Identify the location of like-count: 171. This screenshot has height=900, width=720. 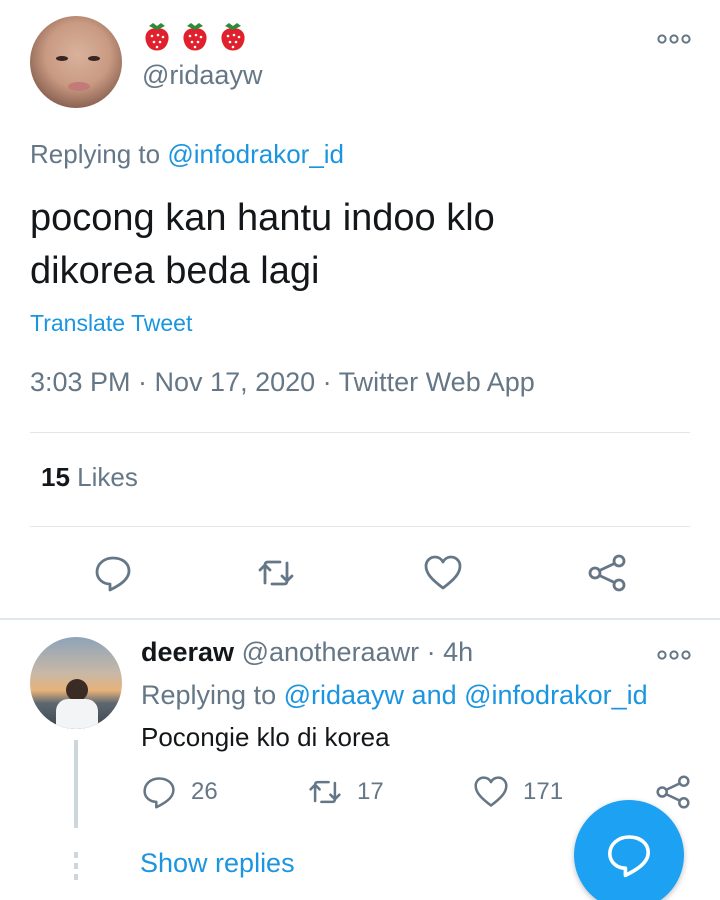
(543, 791).